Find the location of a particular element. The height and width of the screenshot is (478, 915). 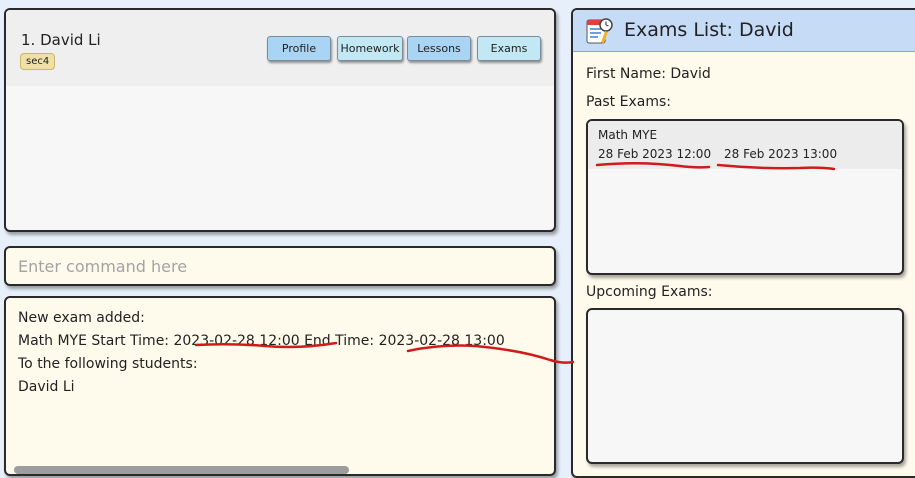

past-exams-label: Past Exams: is located at coordinates (628, 102).